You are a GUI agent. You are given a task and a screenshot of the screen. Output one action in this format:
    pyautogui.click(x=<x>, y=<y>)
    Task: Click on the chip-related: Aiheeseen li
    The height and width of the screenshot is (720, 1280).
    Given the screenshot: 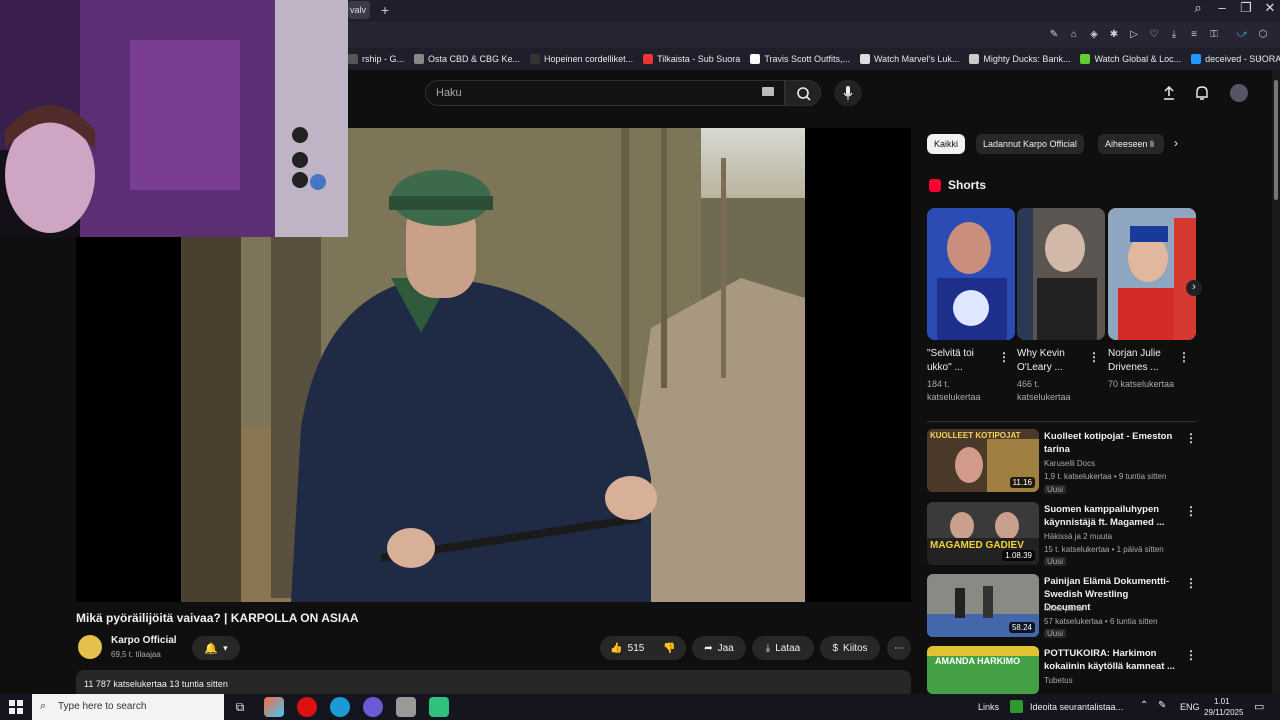 What is the action you would take?
    pyautogui.click(x=1131, y=144)
    